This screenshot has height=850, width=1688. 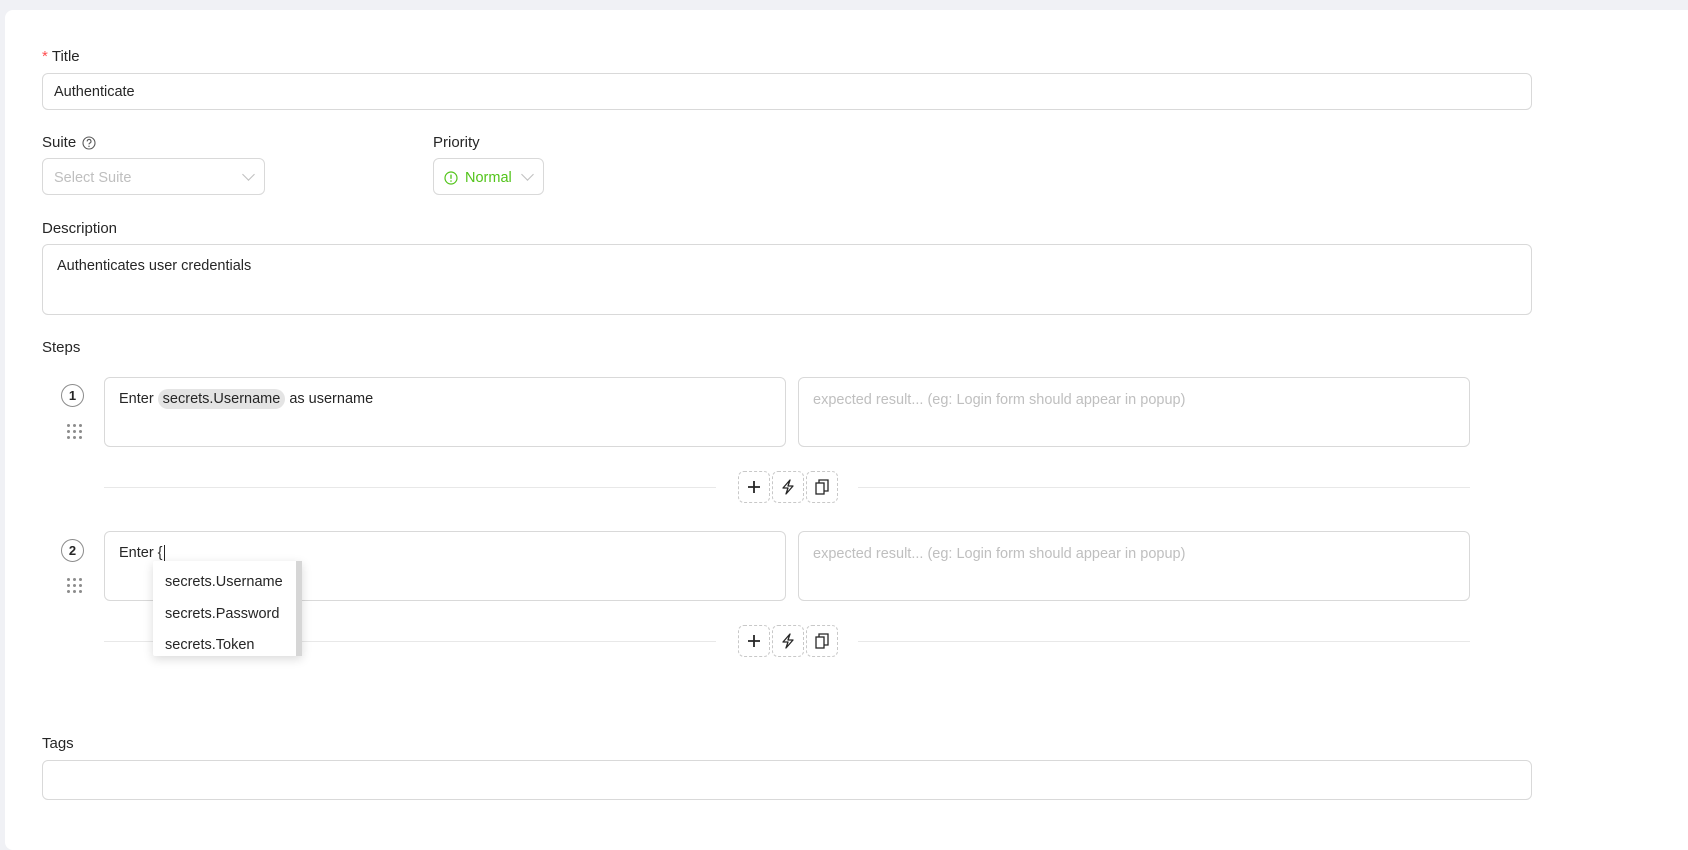 What do you see at coordinates (142, 553) in the screenshot?
I see `step-action-text: Enter {` at bounding box center [142, 553].